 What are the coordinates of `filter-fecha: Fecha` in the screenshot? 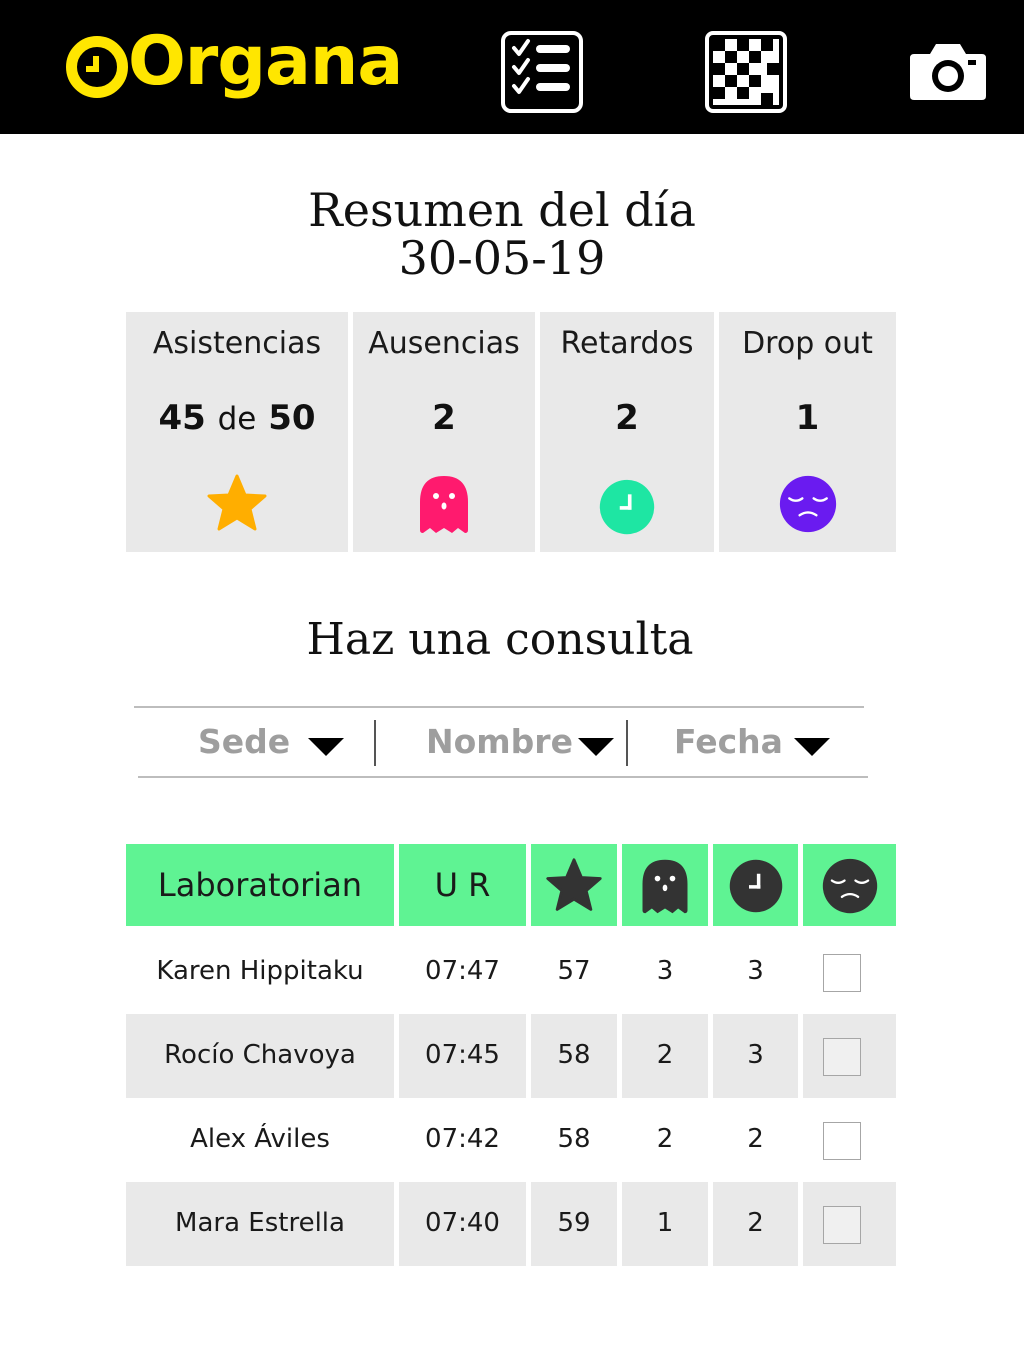 It's located at (754, 744).